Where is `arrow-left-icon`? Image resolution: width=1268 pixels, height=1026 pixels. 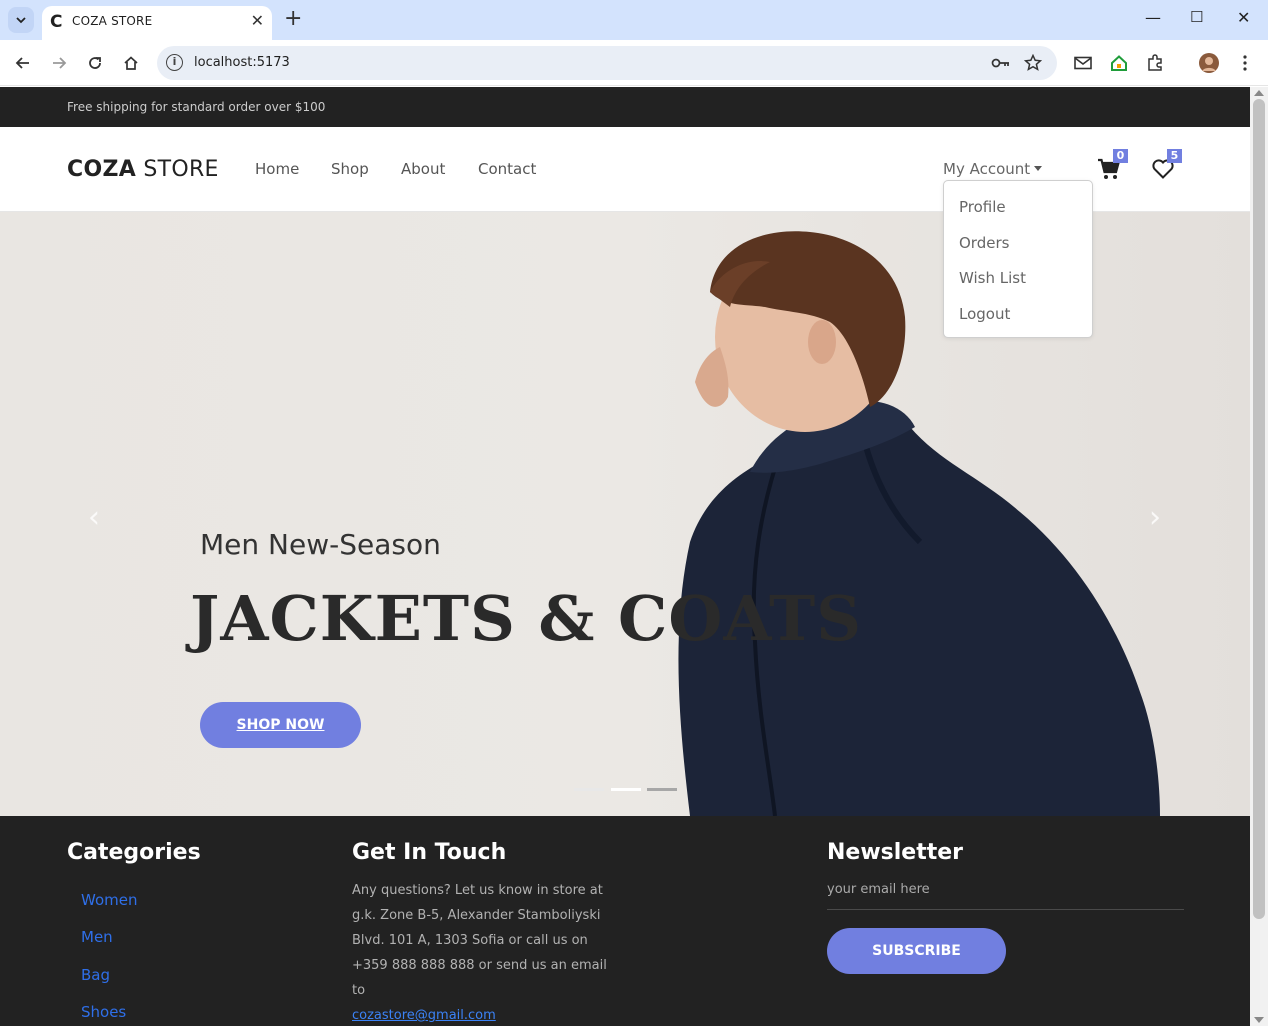 arrow-left-icon is located at coordinates (22, 63).